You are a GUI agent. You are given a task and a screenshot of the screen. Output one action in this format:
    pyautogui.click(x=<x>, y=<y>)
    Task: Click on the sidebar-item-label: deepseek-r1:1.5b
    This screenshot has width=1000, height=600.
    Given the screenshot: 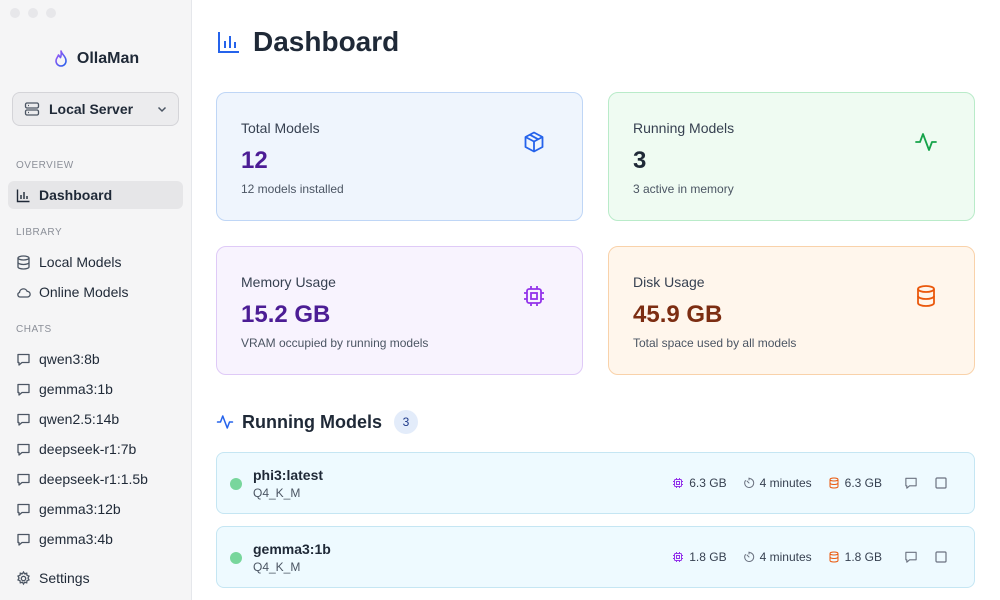 What is the action you would take?
    pyautogui.click(x=93, y=479)
    